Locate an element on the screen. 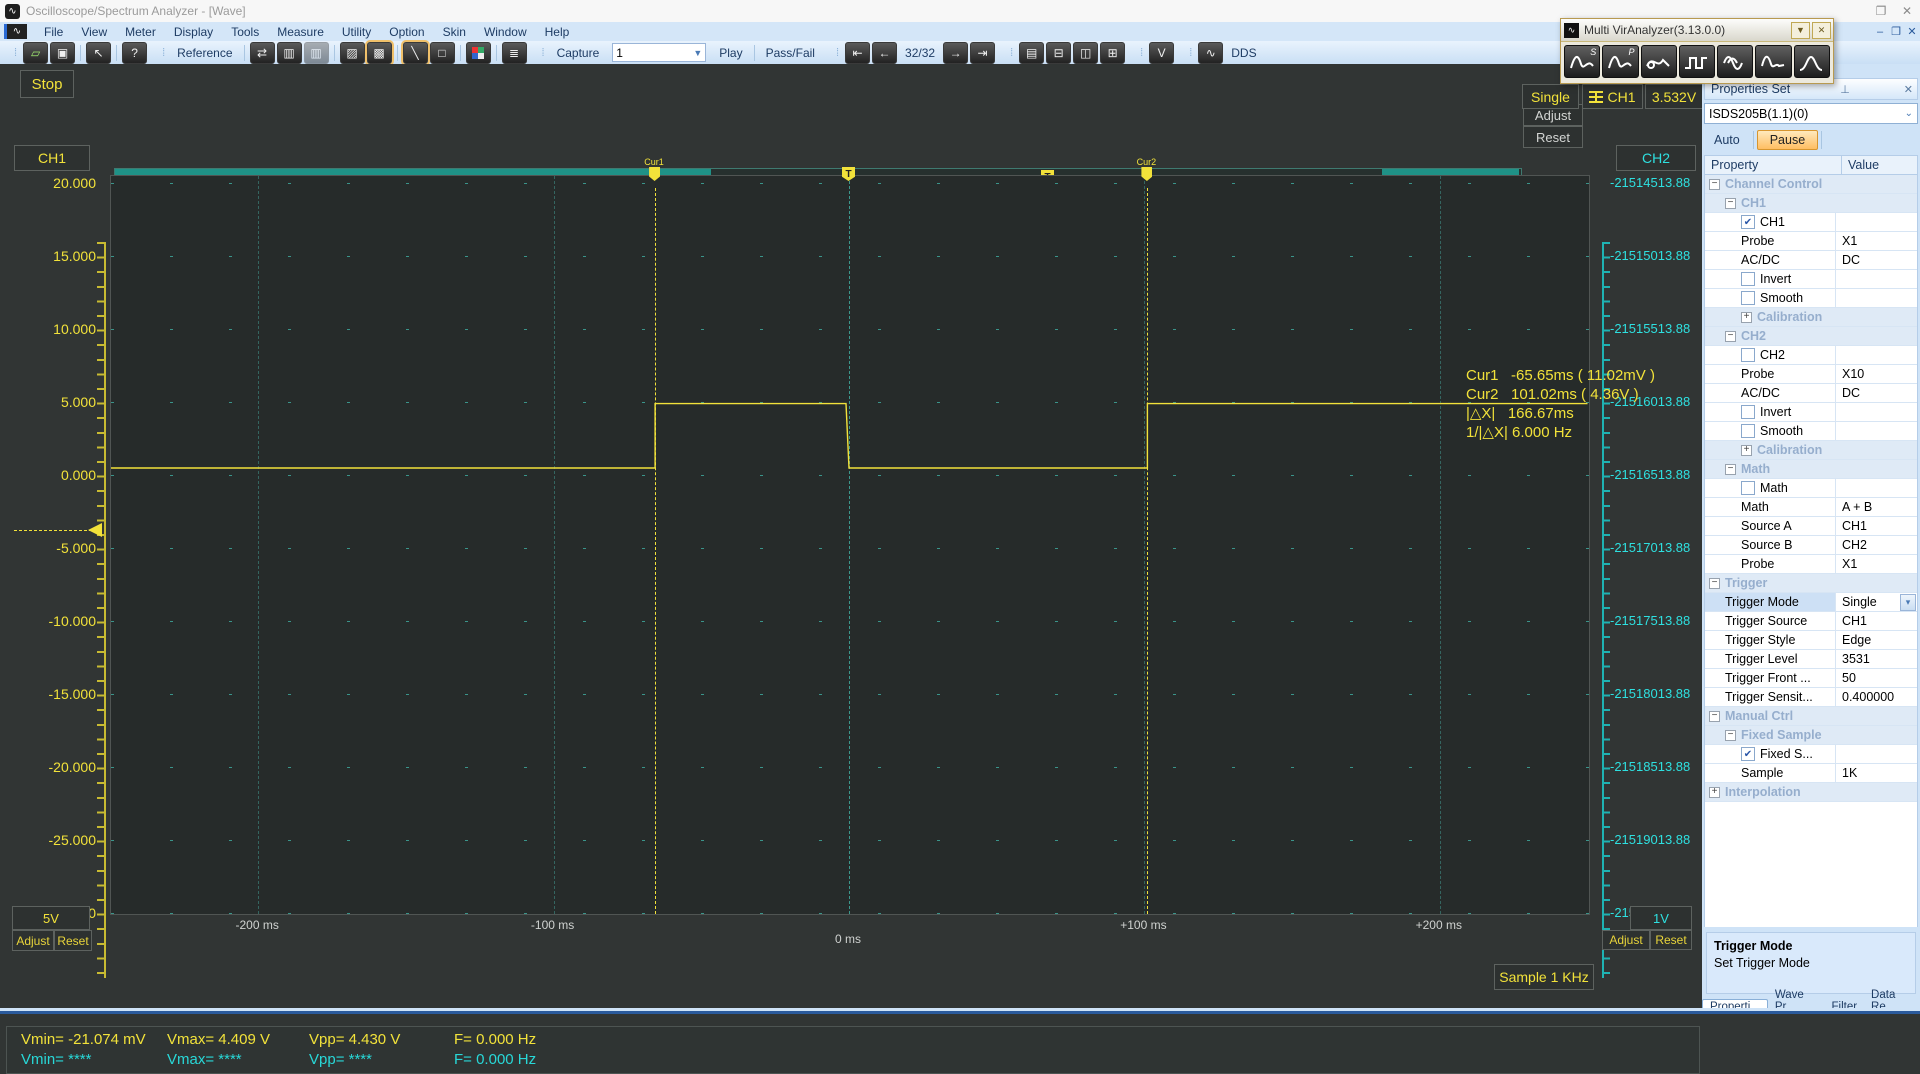 This screenshot has height=1074, width=1920. prop-group-interpolation: + Interpolation is located at coordinates (1811, 792).